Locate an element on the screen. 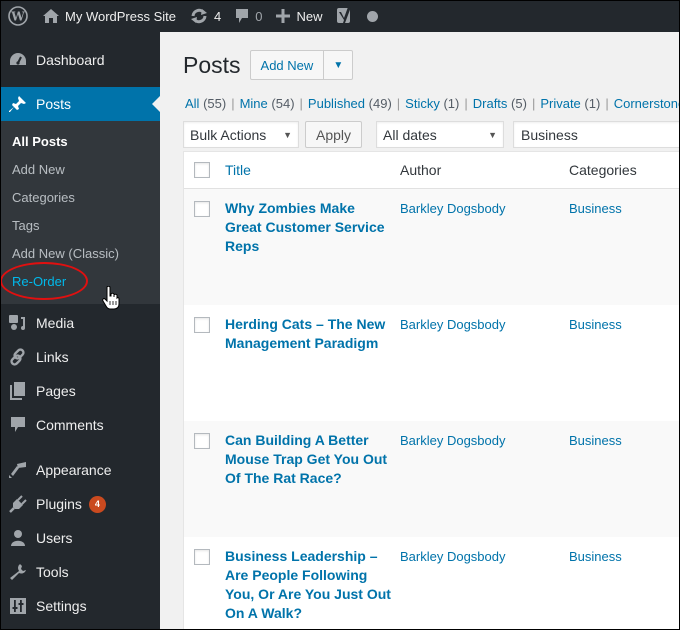 The image size is (680, 630). seo-score-indicator is located at coordinates (372, 16).